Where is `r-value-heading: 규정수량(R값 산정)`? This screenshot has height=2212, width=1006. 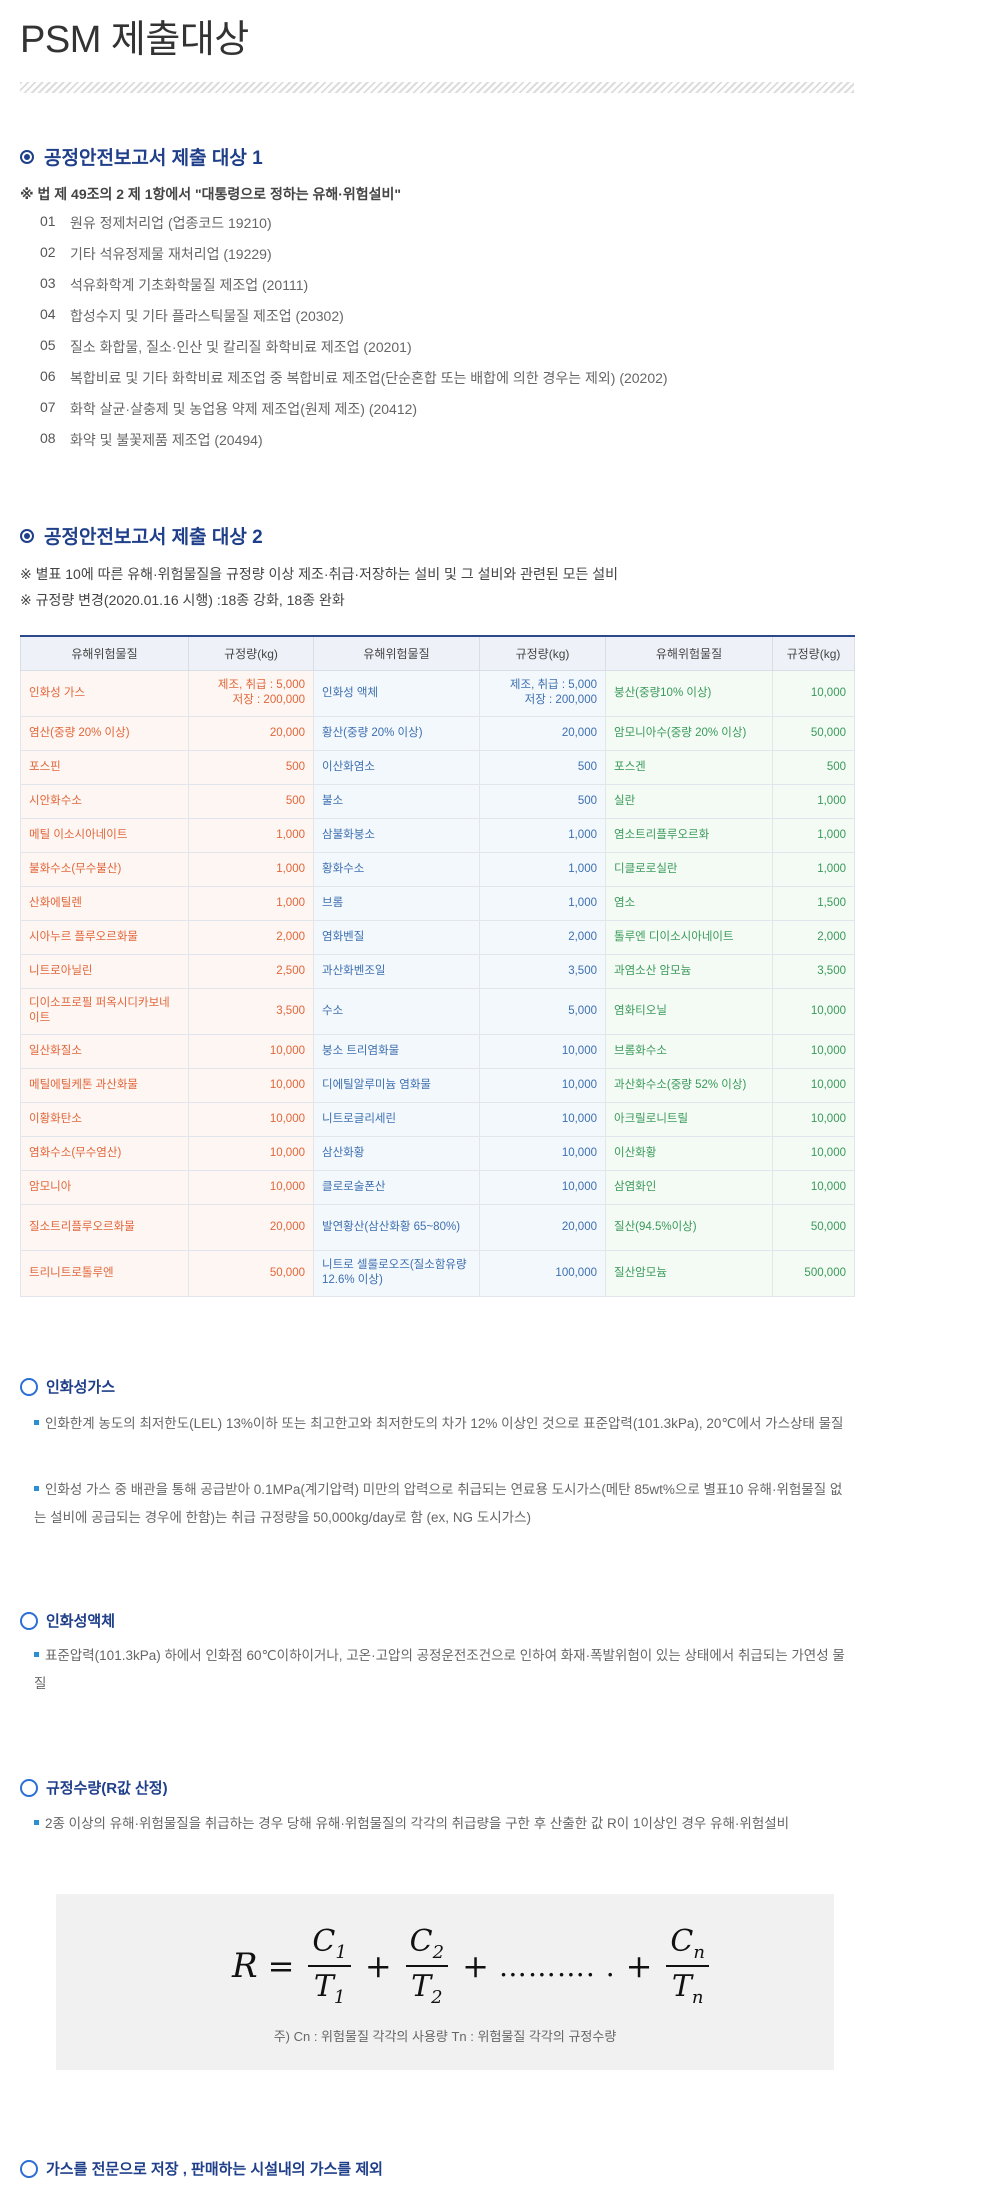
r-value-heading: 규정수량(R값 산정) is located at coordinates (94, 1787).